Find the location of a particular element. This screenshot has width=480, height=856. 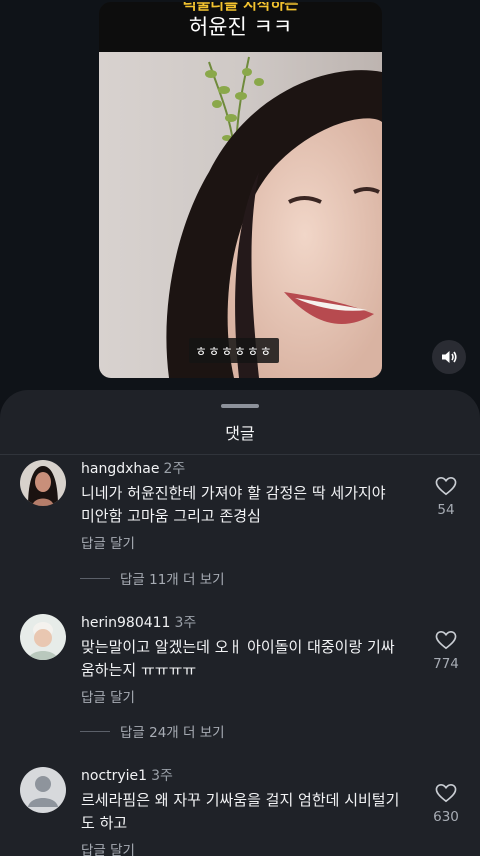

view-more-replies: 답글 11개 더 보기 is located at coordinates (240, 578).